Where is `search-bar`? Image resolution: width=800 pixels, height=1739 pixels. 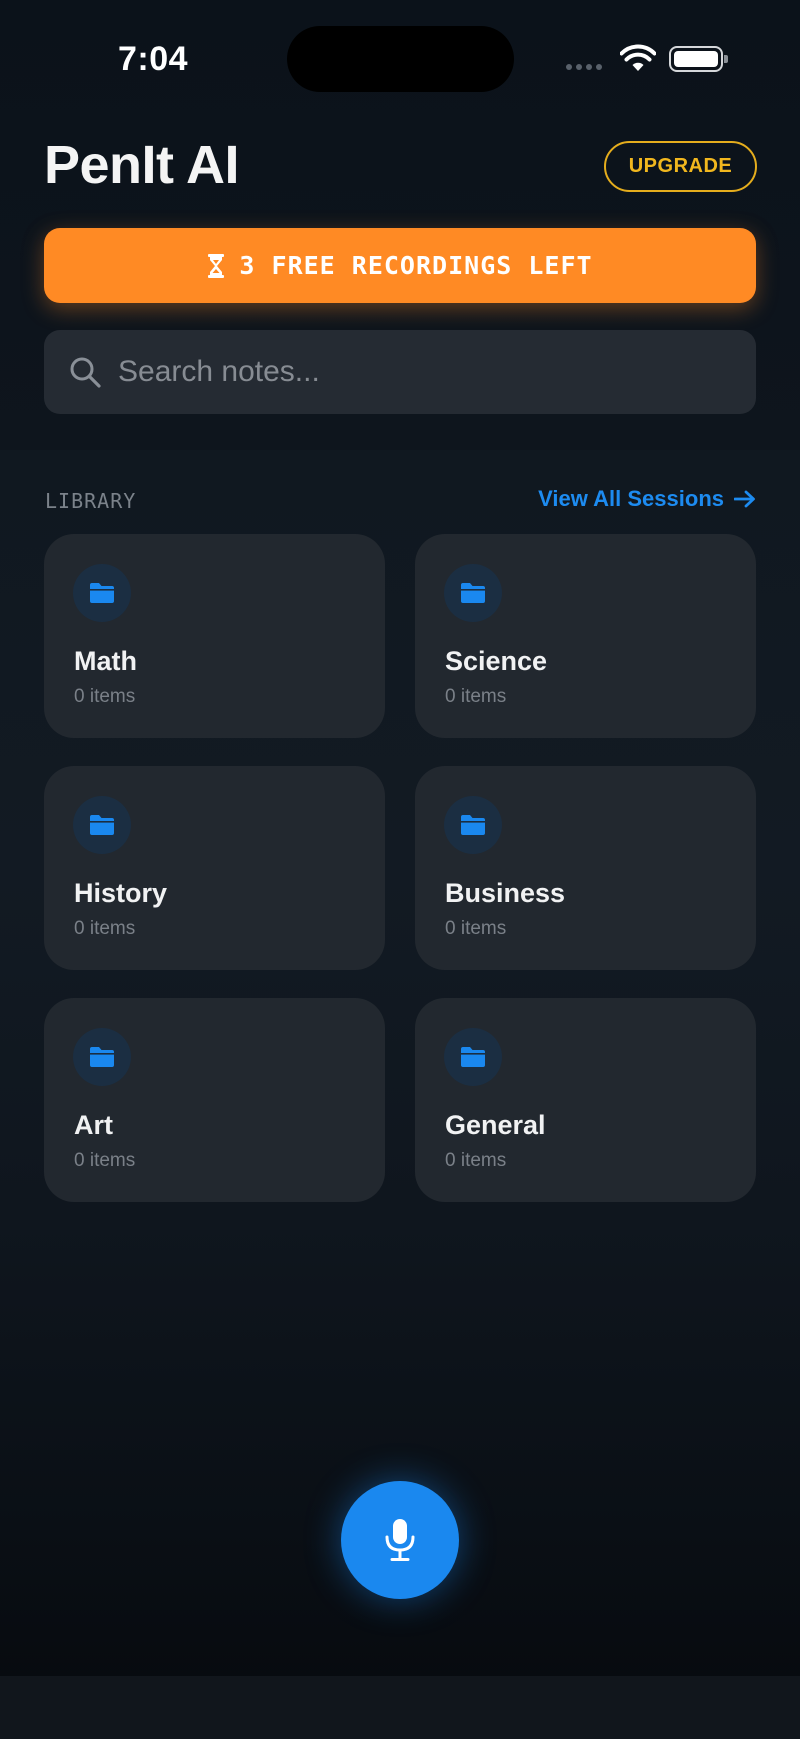 search-bar is located at coordinates (400, 372).